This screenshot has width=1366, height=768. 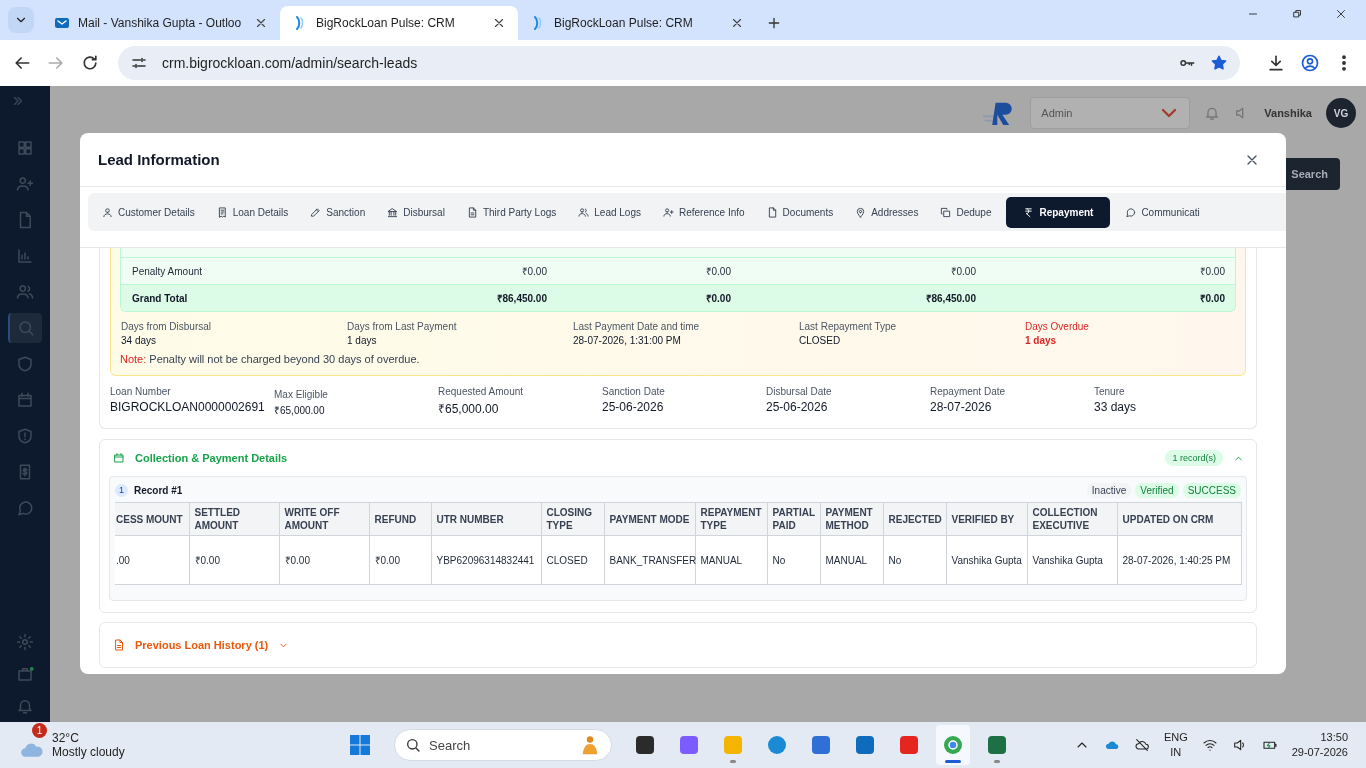 I want to click on windows-icon, so click(x=360, y=745).